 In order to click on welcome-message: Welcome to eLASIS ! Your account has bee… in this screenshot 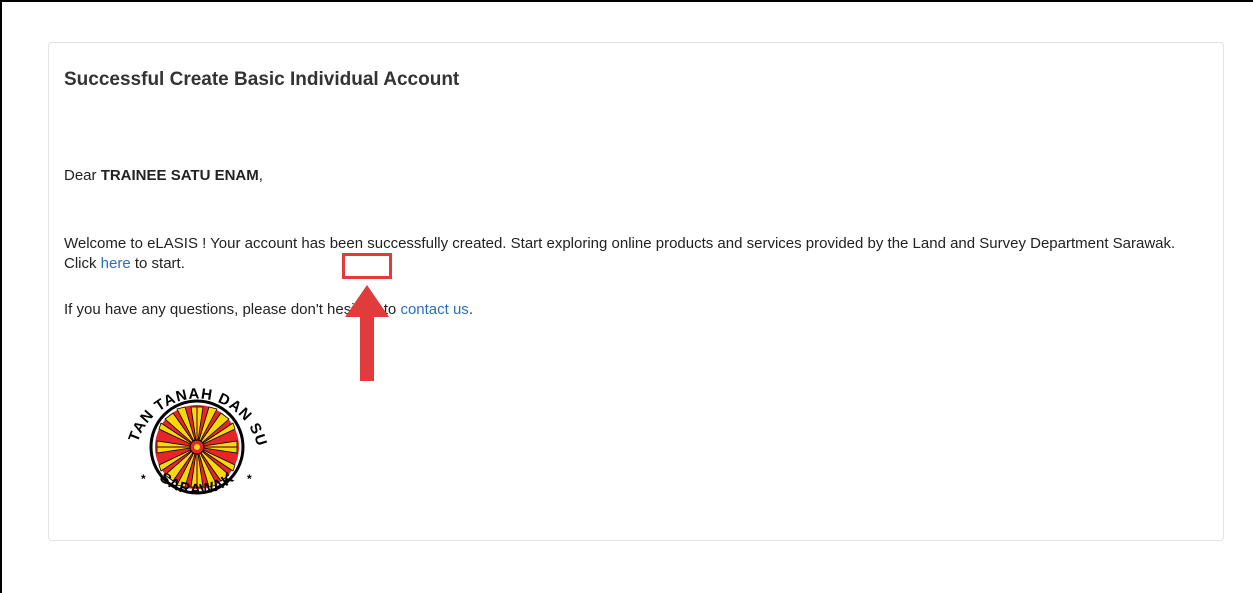, I will do `click(634, 254)`.